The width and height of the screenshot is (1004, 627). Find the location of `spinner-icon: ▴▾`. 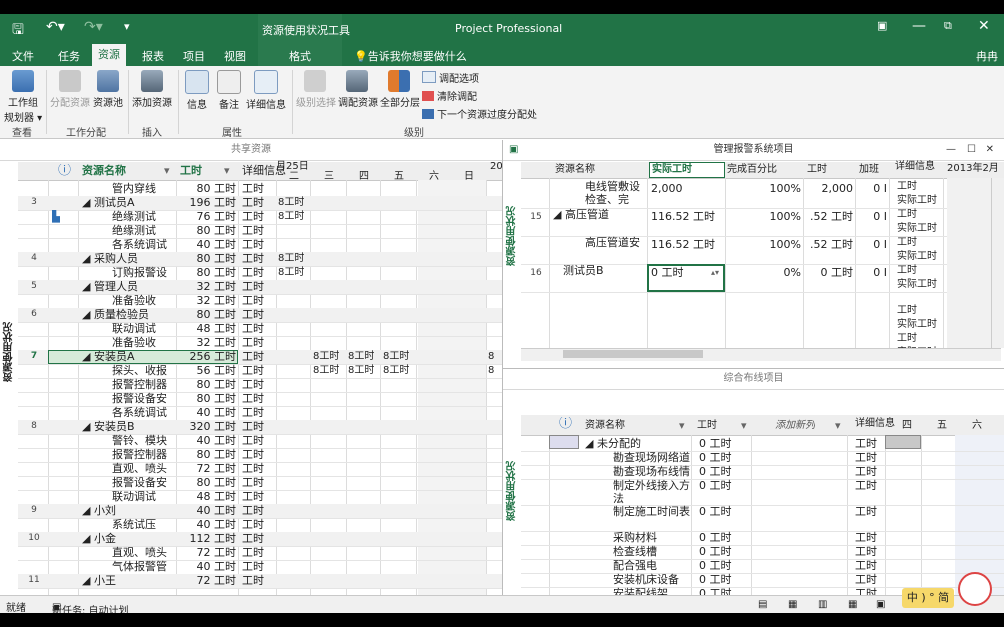

spinner-icon: ▴▾ is located at coordinates (717, 273).